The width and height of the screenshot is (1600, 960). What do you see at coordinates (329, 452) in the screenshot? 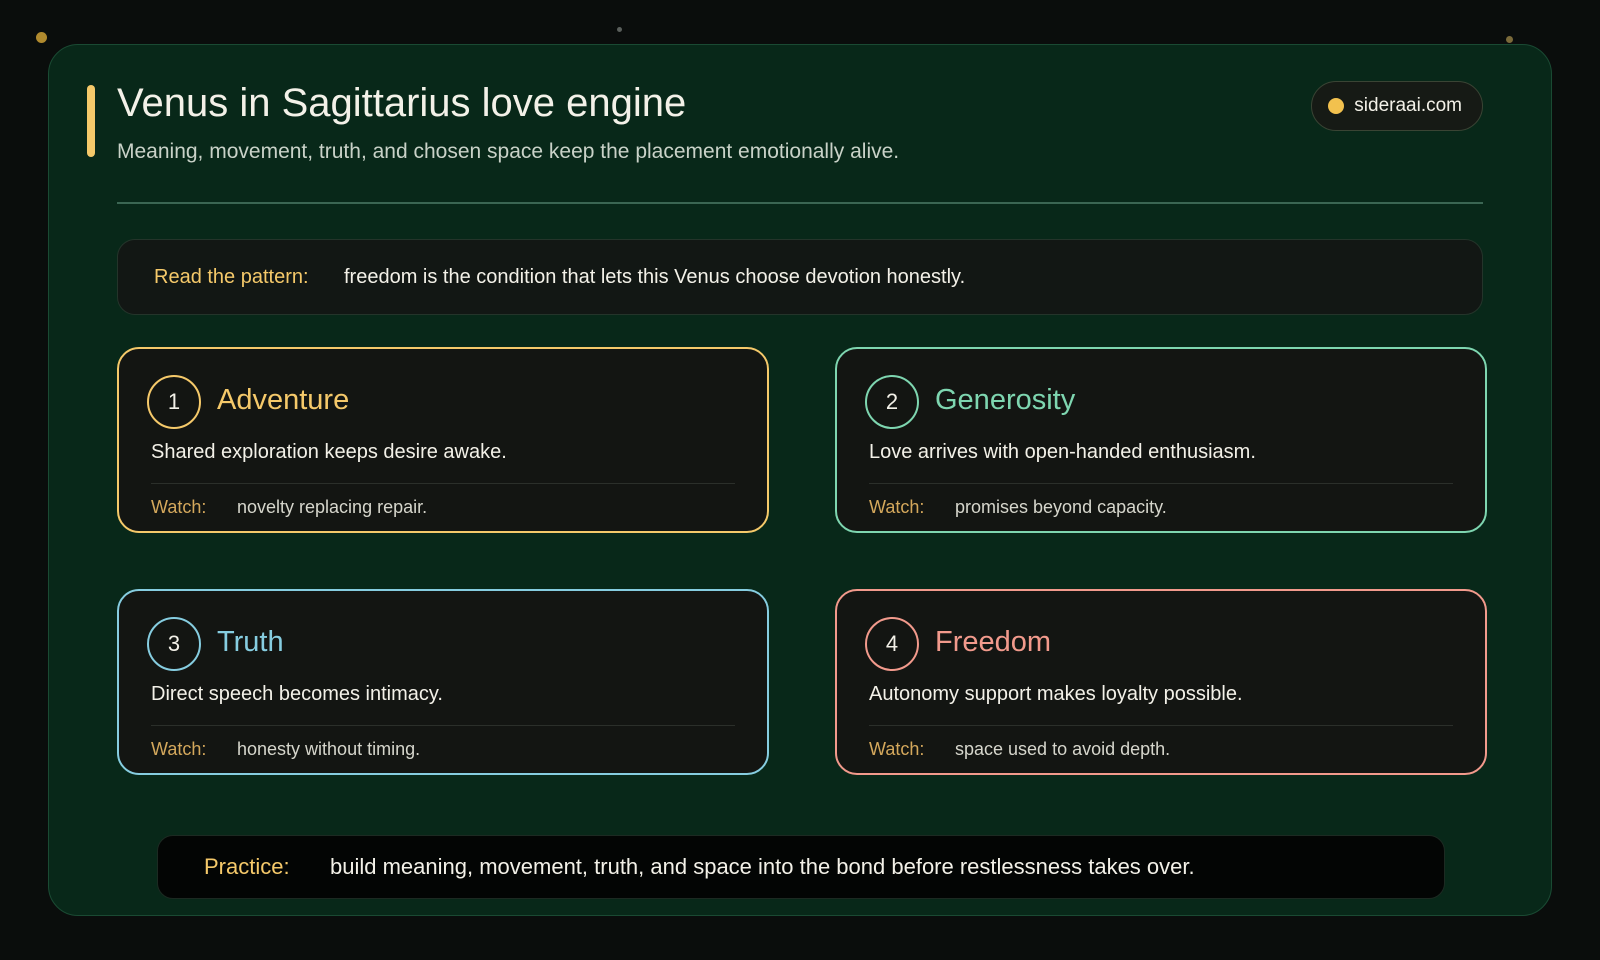
I see `card-description: Shared exploration keeps desire awake.` at bounding box center [329, 452].